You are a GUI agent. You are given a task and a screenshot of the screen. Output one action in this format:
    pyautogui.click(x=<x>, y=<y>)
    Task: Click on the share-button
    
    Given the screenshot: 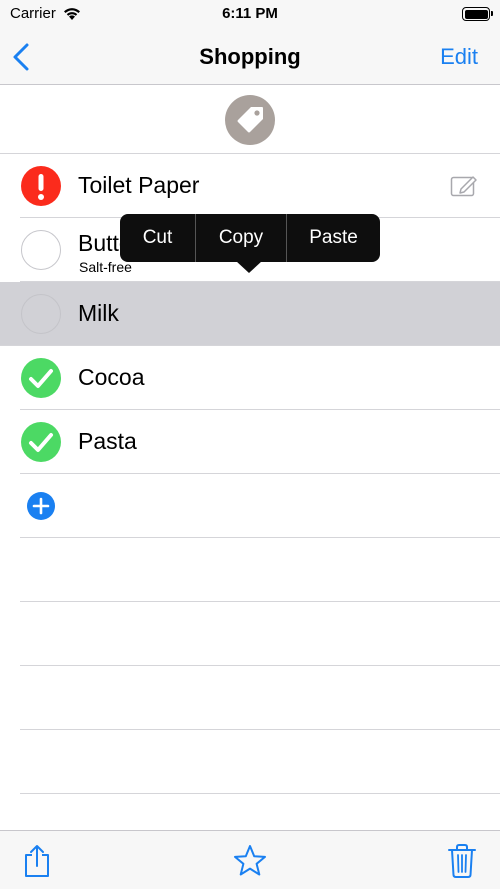 What is the action you would take?
    pyautogui.click(x=37, y=861)
    